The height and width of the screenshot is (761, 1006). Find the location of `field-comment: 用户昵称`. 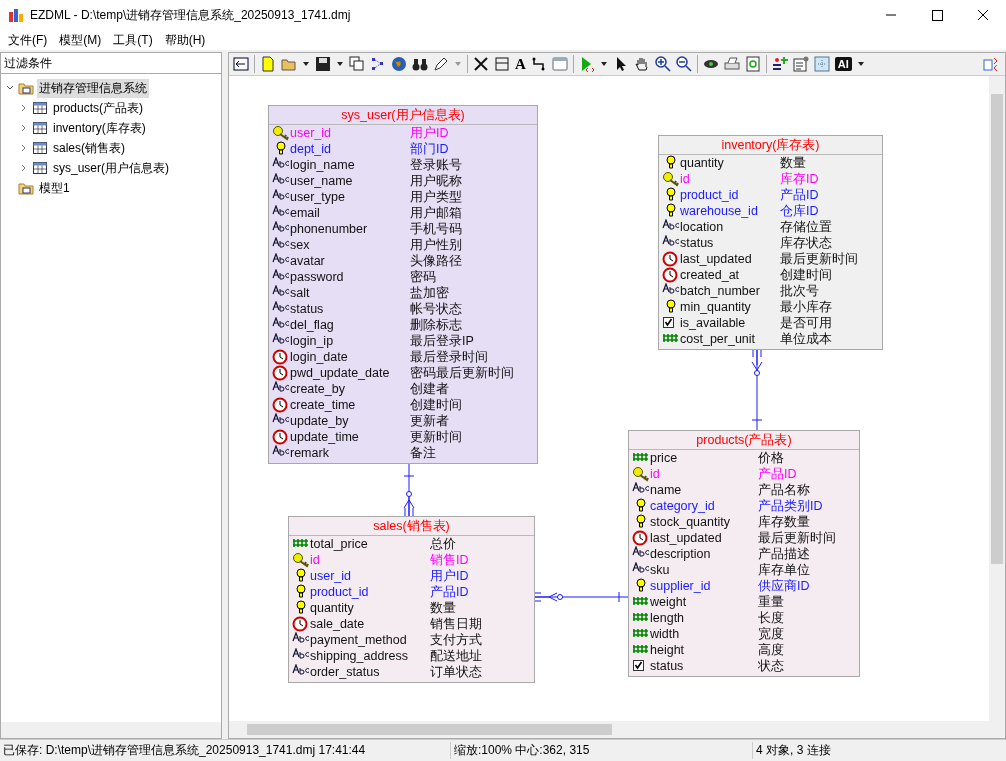

field-comment: 用户昵称 is located at coordinates (436, 181).